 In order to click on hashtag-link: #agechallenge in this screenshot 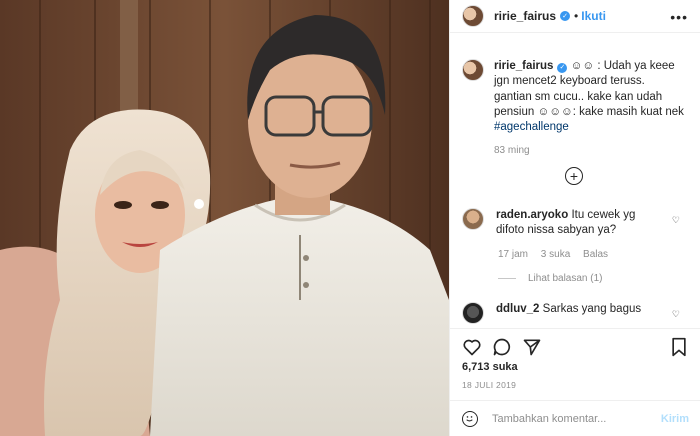, I will do `click(531, 127)`.